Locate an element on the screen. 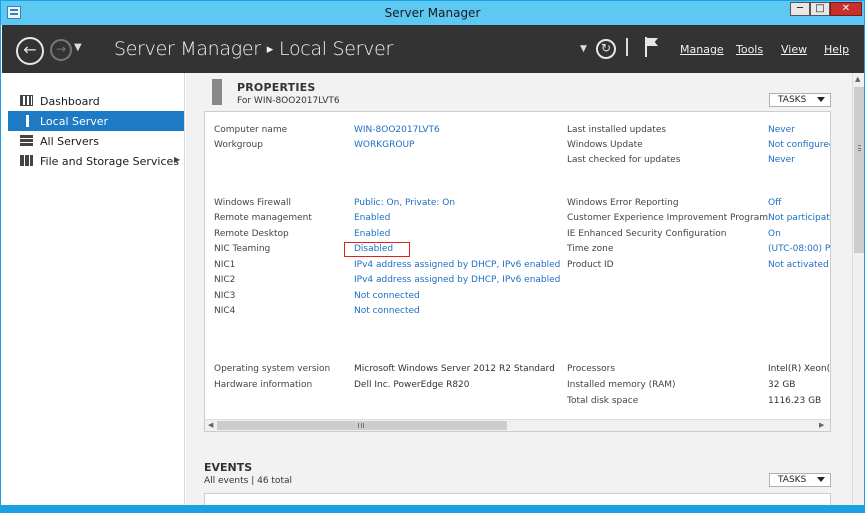  disk-space-value: 1116.23 GB is located at coordinates (795, 401).